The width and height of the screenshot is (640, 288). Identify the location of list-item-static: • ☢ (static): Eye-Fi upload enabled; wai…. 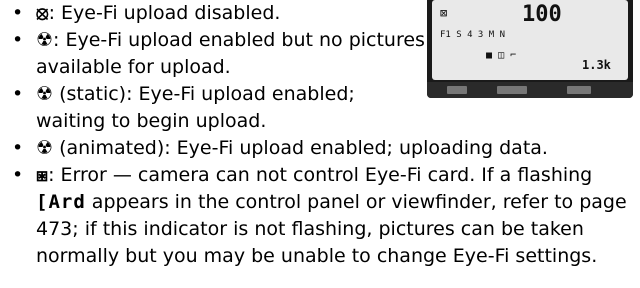
(216, 108).